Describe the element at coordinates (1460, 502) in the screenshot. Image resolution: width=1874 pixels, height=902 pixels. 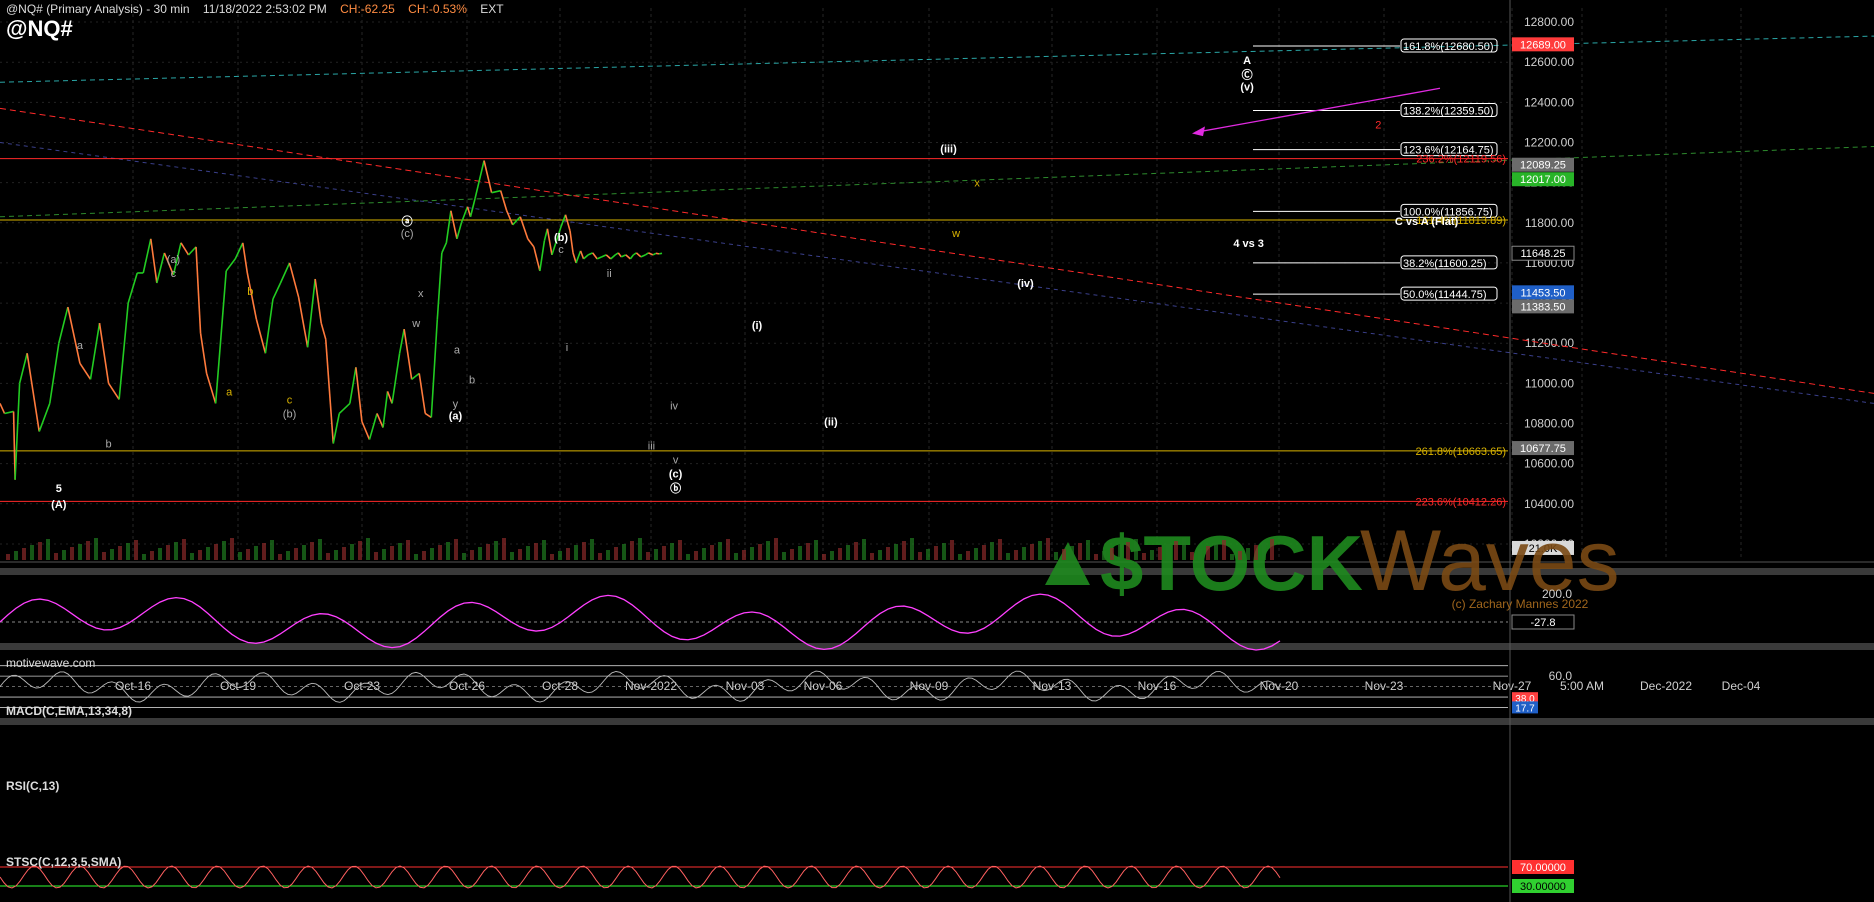
I see `fib-extension-label: 223.6%(10412.26)` at that location.